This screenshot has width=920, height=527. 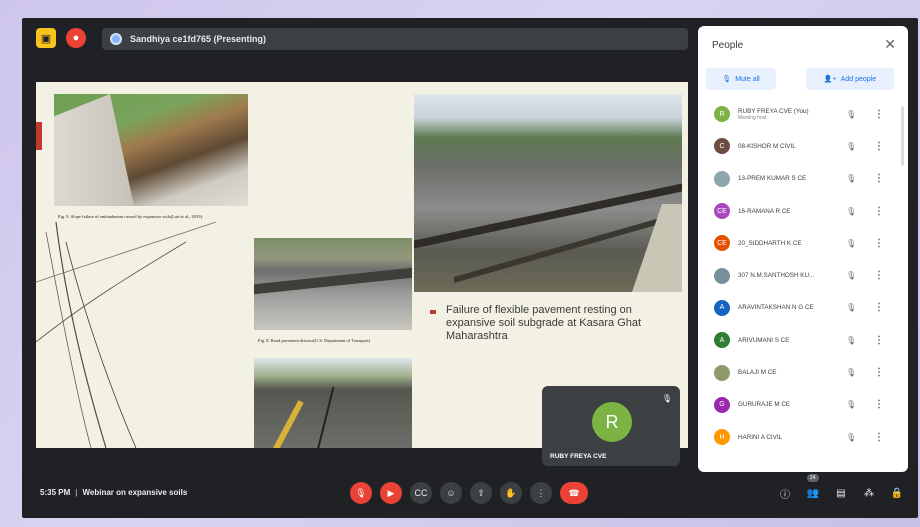 What do you see at coordinates (421, 493) in the screenshot?
I see `captions-button: CC` at bounding box center [421, 493].